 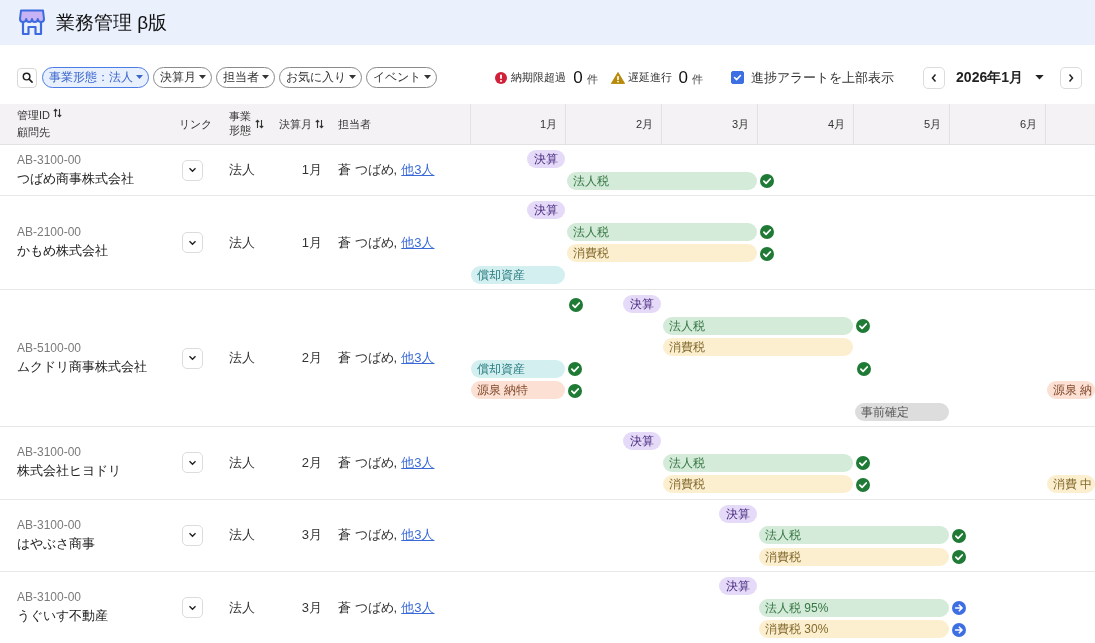 I want to click on task-bar: 消費 中, so click(x=1071, y=484).